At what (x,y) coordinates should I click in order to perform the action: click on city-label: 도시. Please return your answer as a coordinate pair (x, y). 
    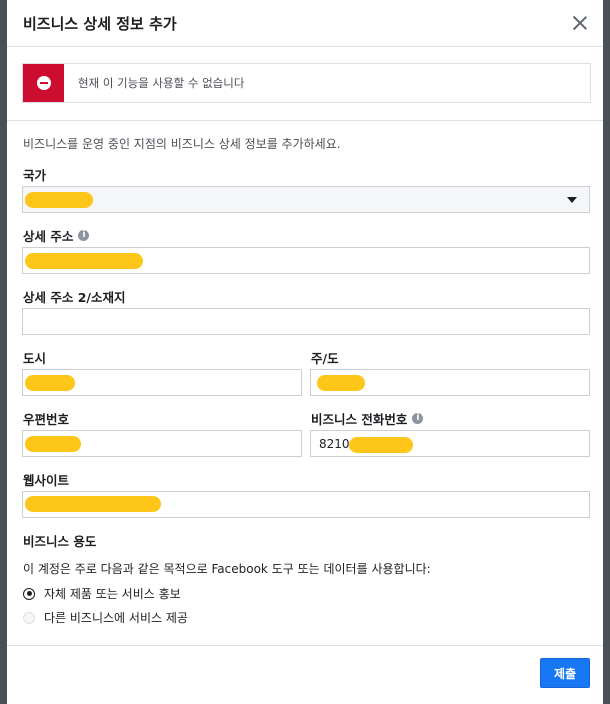
    Looking at the image, I should click on (34, 357).